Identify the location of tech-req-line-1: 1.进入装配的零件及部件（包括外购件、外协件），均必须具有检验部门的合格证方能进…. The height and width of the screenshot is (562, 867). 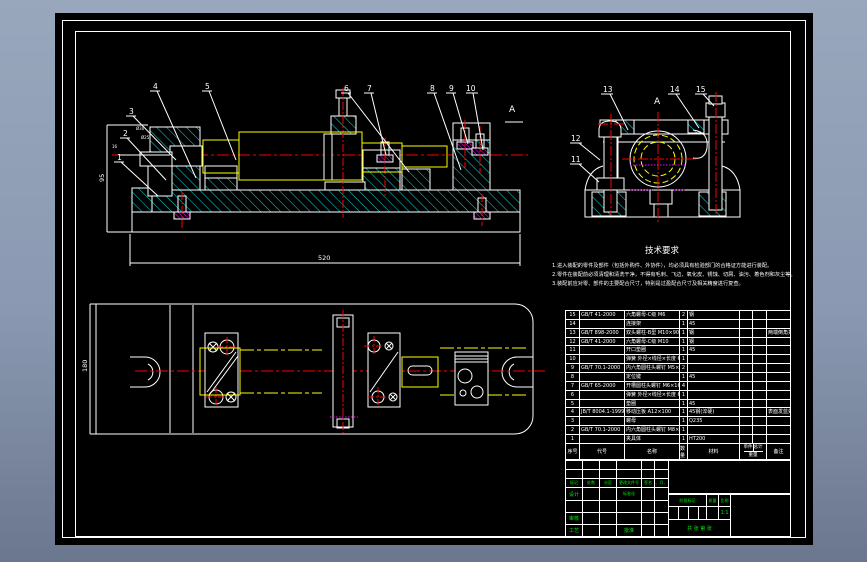
(662, 265).